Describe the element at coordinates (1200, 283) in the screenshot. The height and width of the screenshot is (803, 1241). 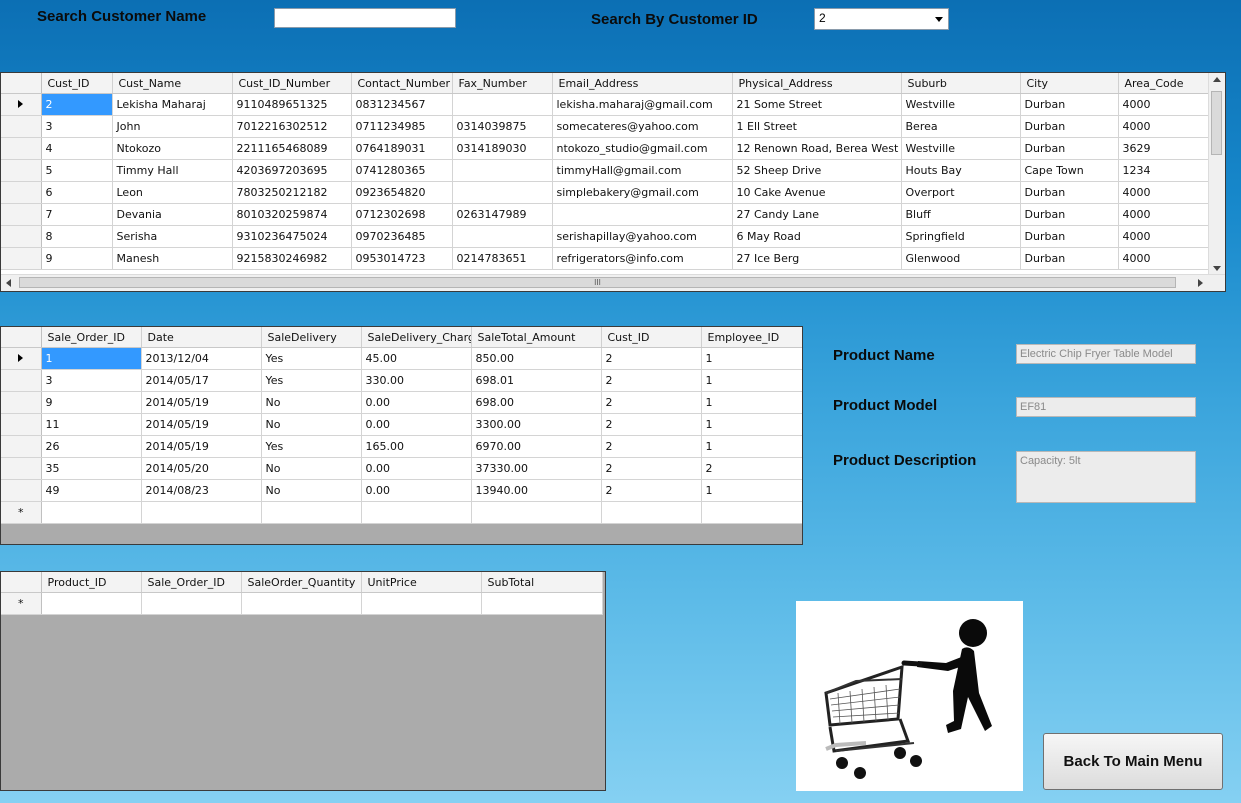
I see `scroll-right-arrow-icon` at that location.